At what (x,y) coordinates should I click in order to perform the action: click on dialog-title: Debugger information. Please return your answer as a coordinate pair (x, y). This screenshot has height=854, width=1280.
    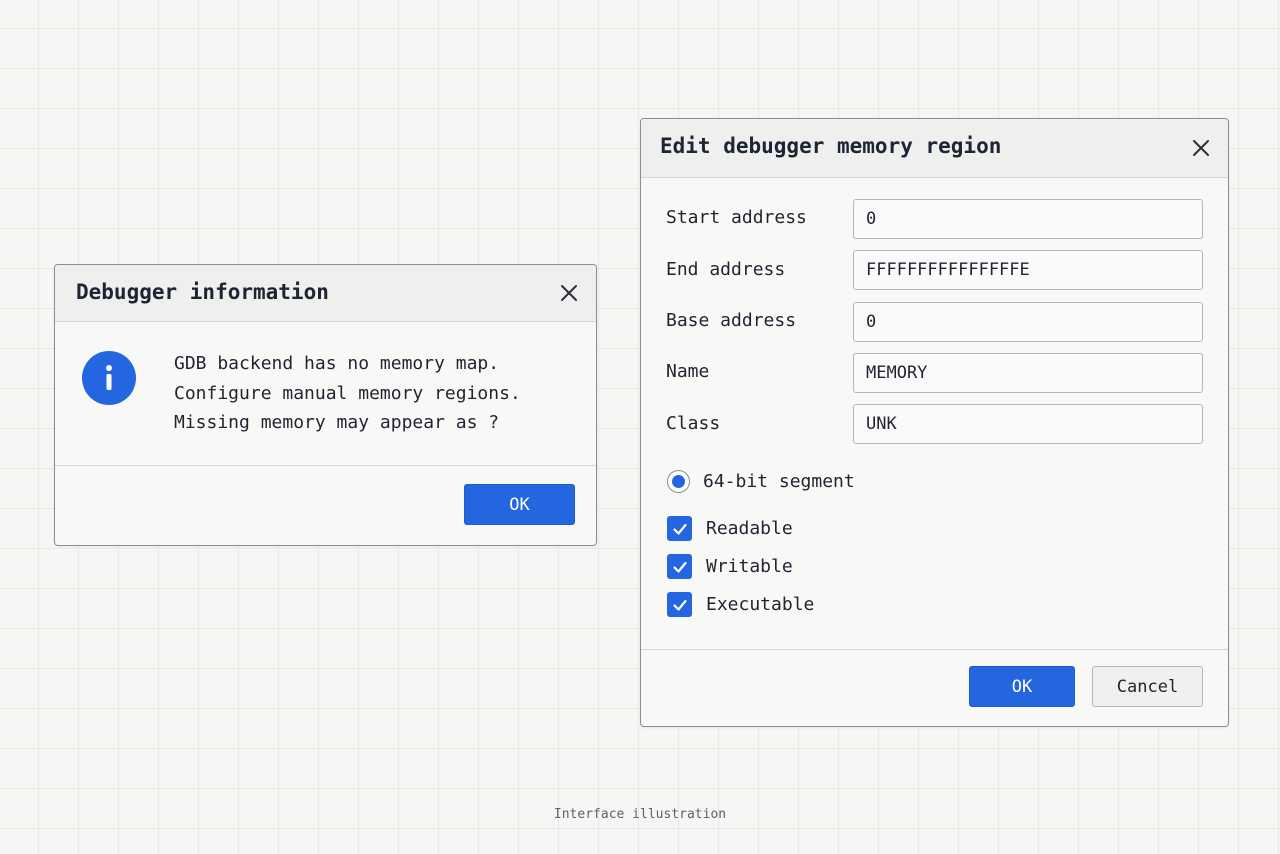
    Looking at the image, I should click on (202, 292).